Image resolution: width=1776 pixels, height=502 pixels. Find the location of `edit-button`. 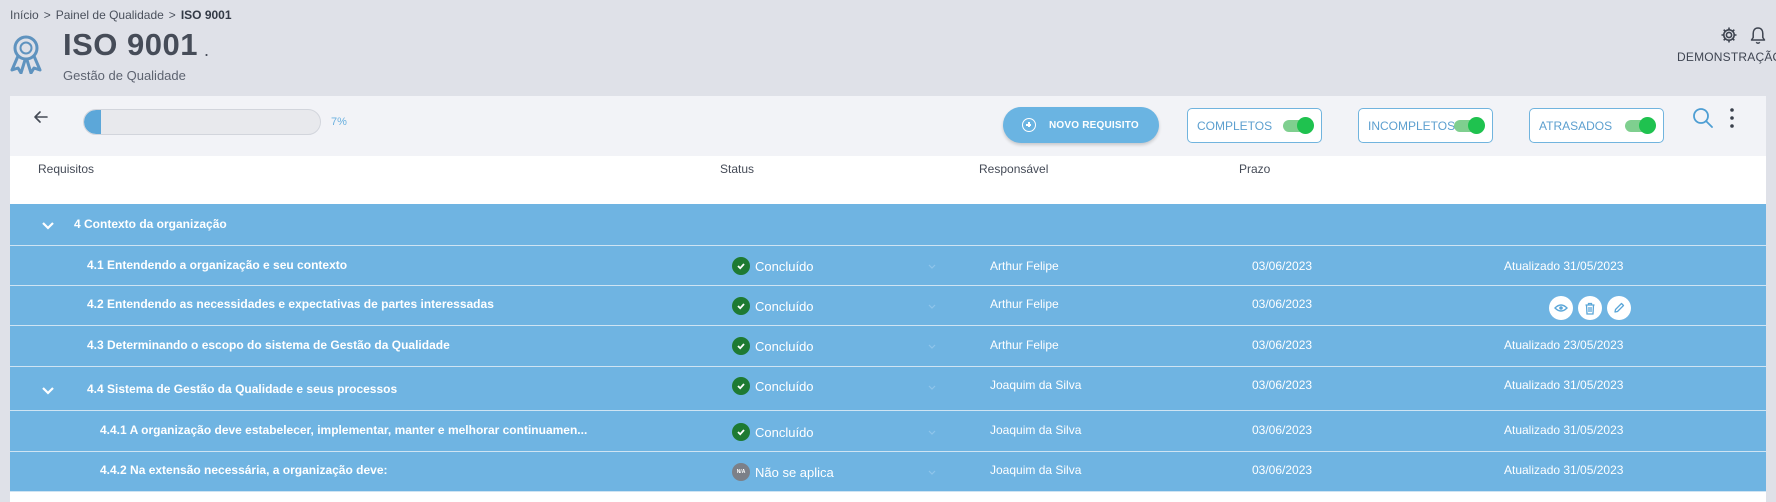

edit-button is located at coordinates (1619, 308).